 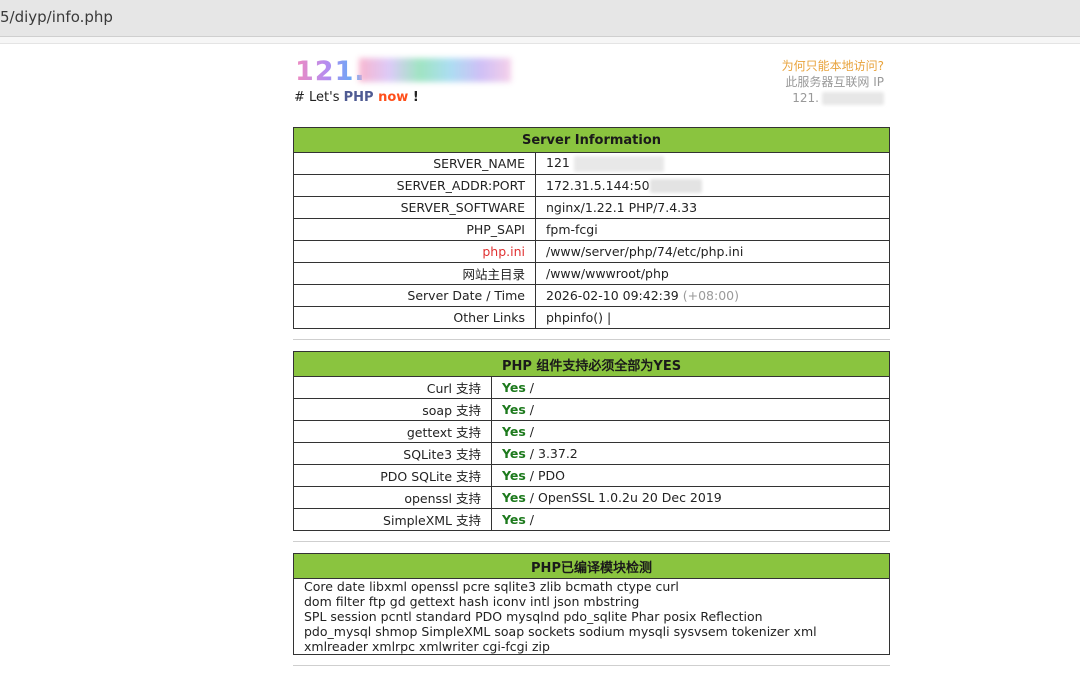 I want to click on redacted-port-blur, so click(x=675, y=186).